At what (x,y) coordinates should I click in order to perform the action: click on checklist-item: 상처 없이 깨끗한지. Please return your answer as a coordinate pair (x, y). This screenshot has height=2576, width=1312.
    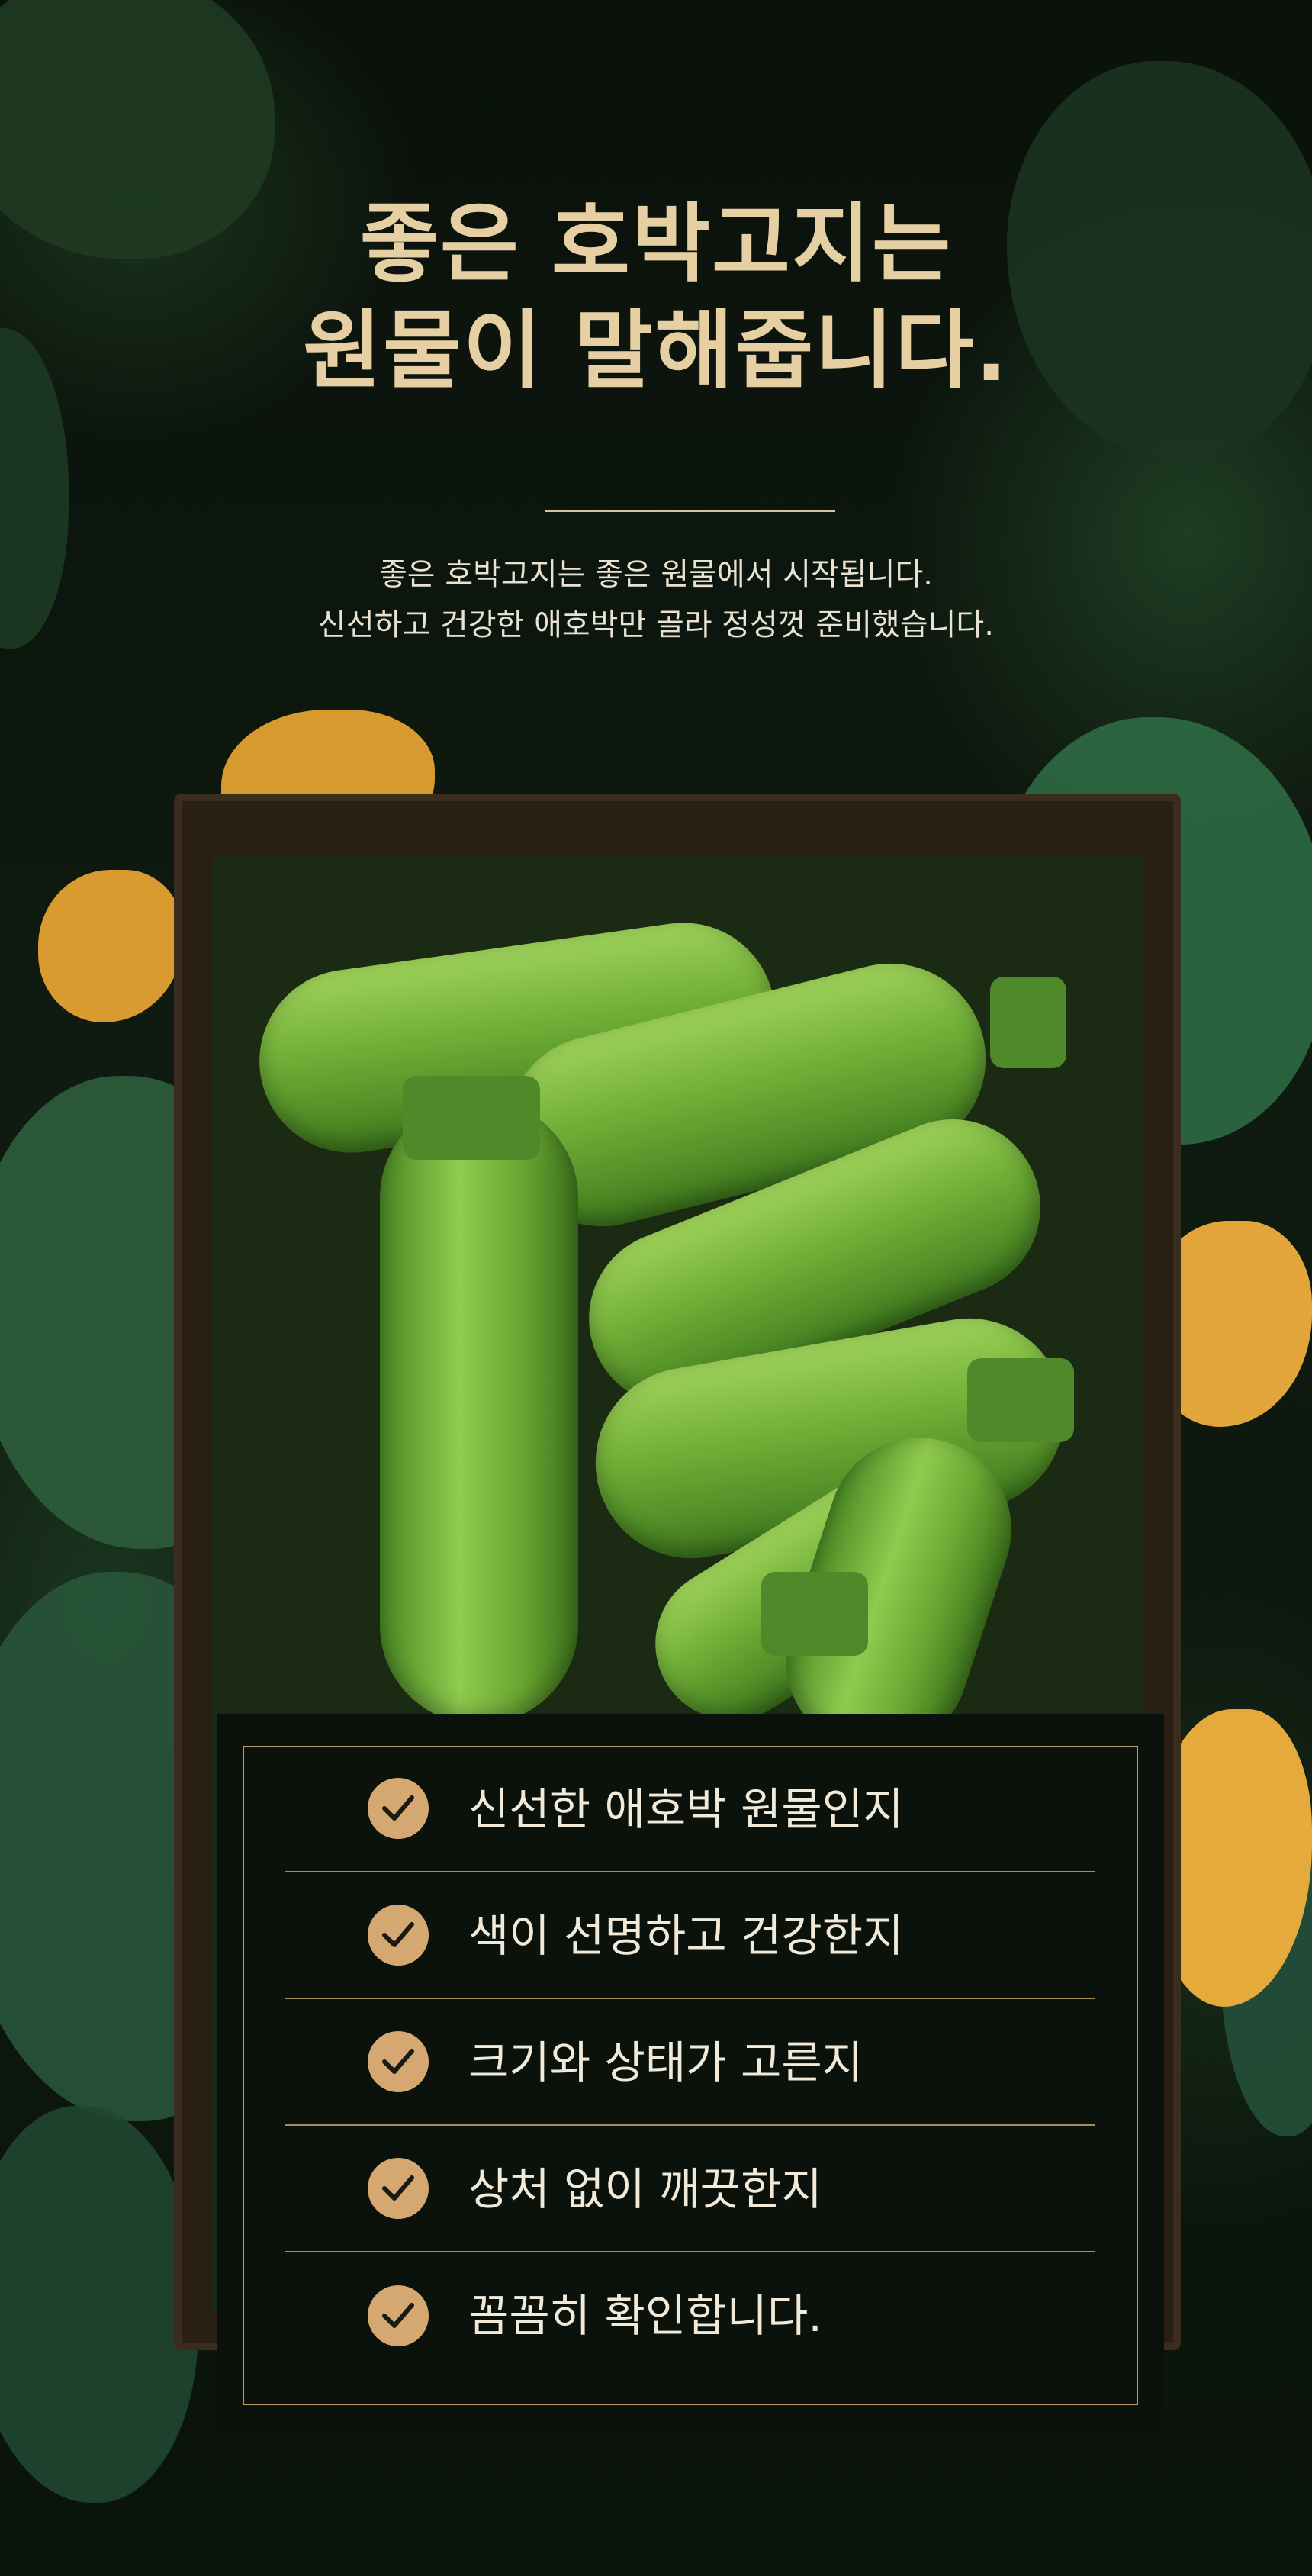
    Looking at the image, I should click on (690, 2189).